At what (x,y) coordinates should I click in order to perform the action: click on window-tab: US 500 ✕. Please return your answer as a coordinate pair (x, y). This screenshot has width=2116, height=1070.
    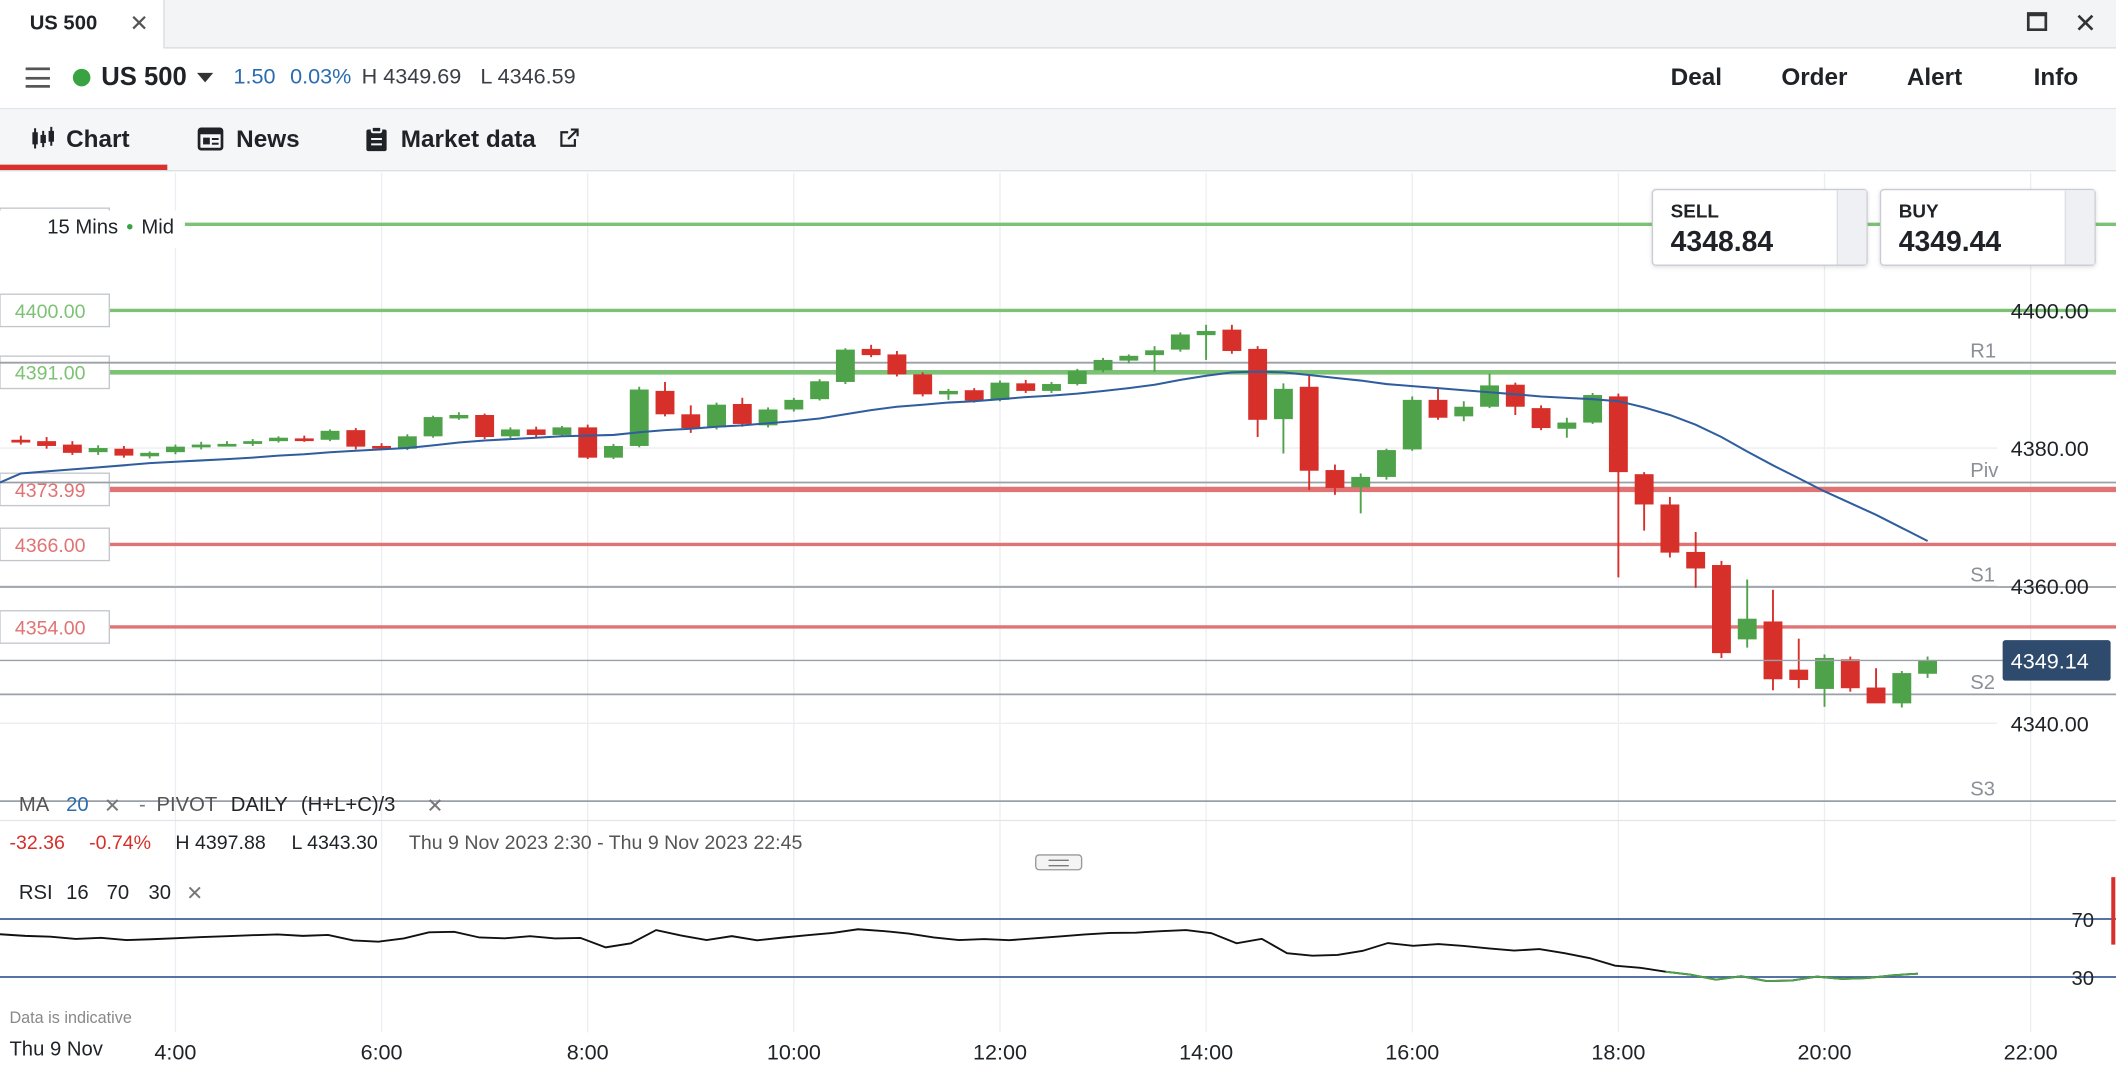
    Looking at the image, I should click on (82, 24).